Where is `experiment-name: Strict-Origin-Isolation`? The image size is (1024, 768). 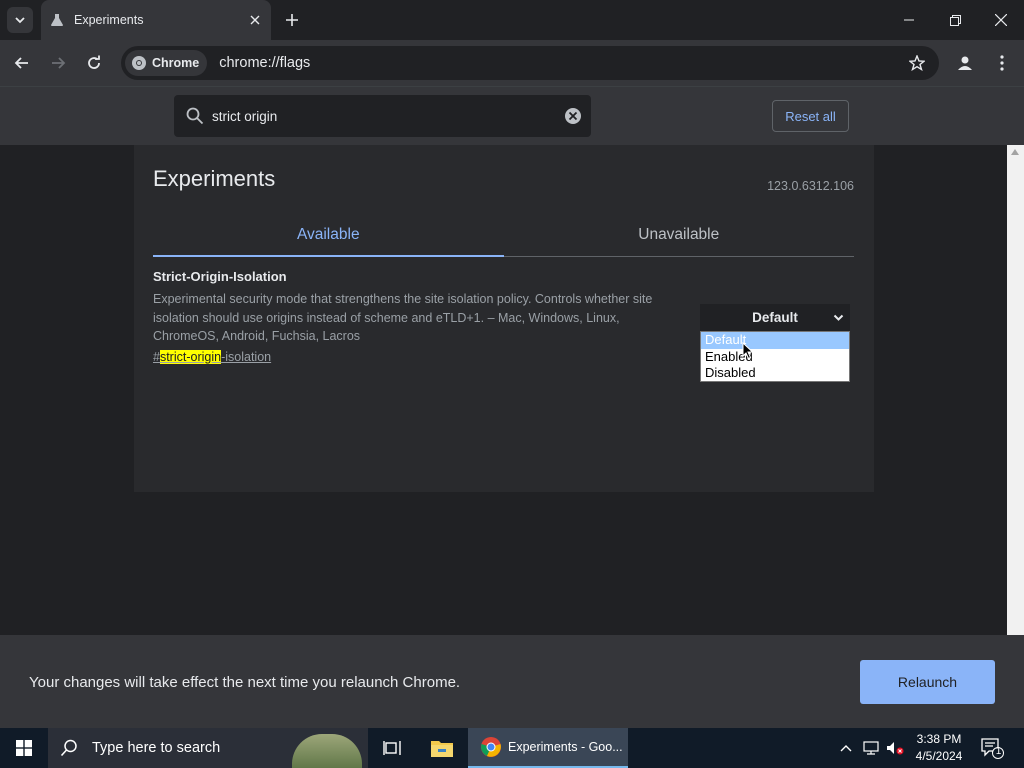 experiment-name: Strict-Origin-Isolation is located at coordinates (220, 276).